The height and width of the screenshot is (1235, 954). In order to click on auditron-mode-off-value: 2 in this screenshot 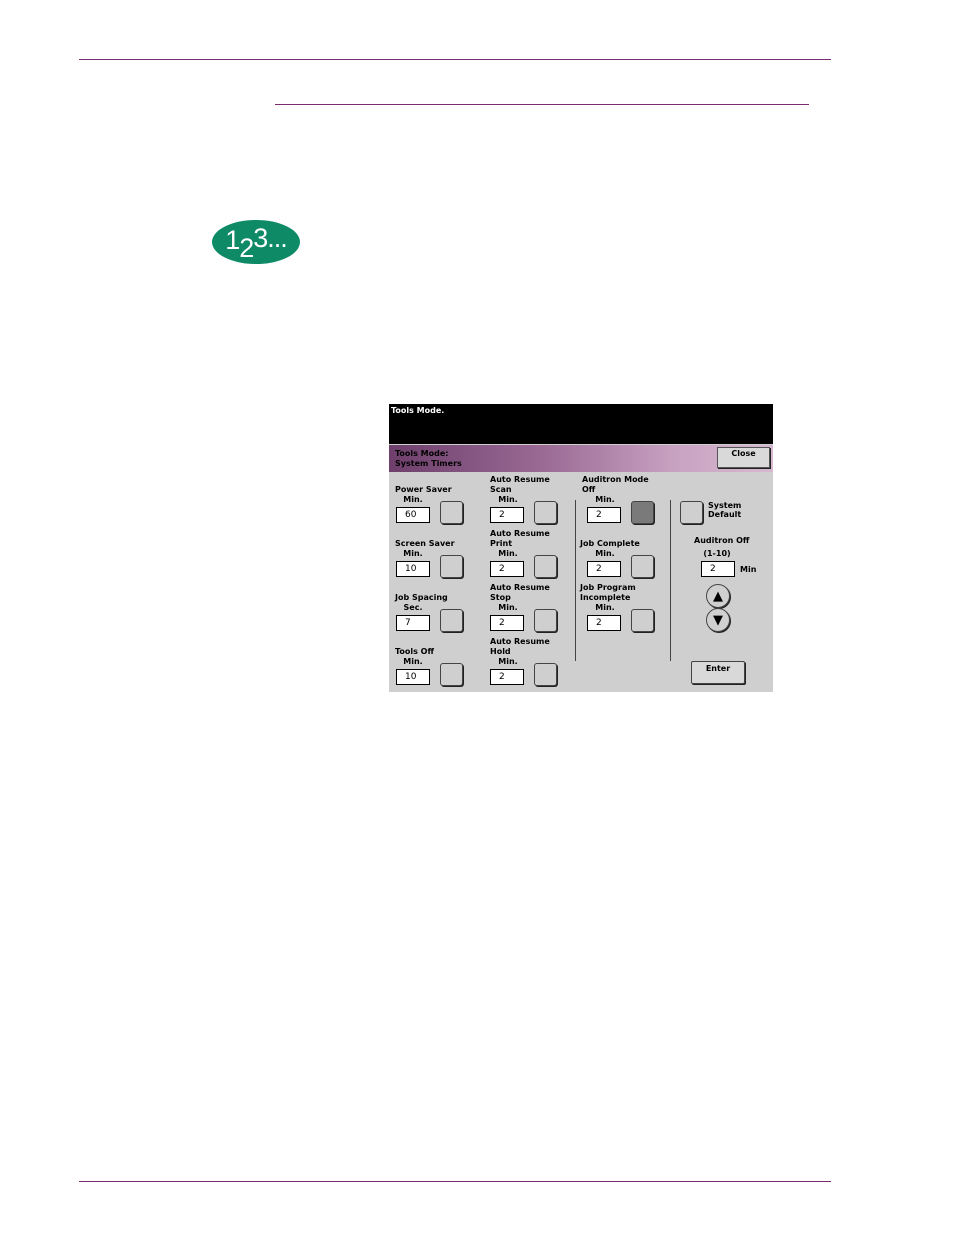, I will do `click(604, 515)`.